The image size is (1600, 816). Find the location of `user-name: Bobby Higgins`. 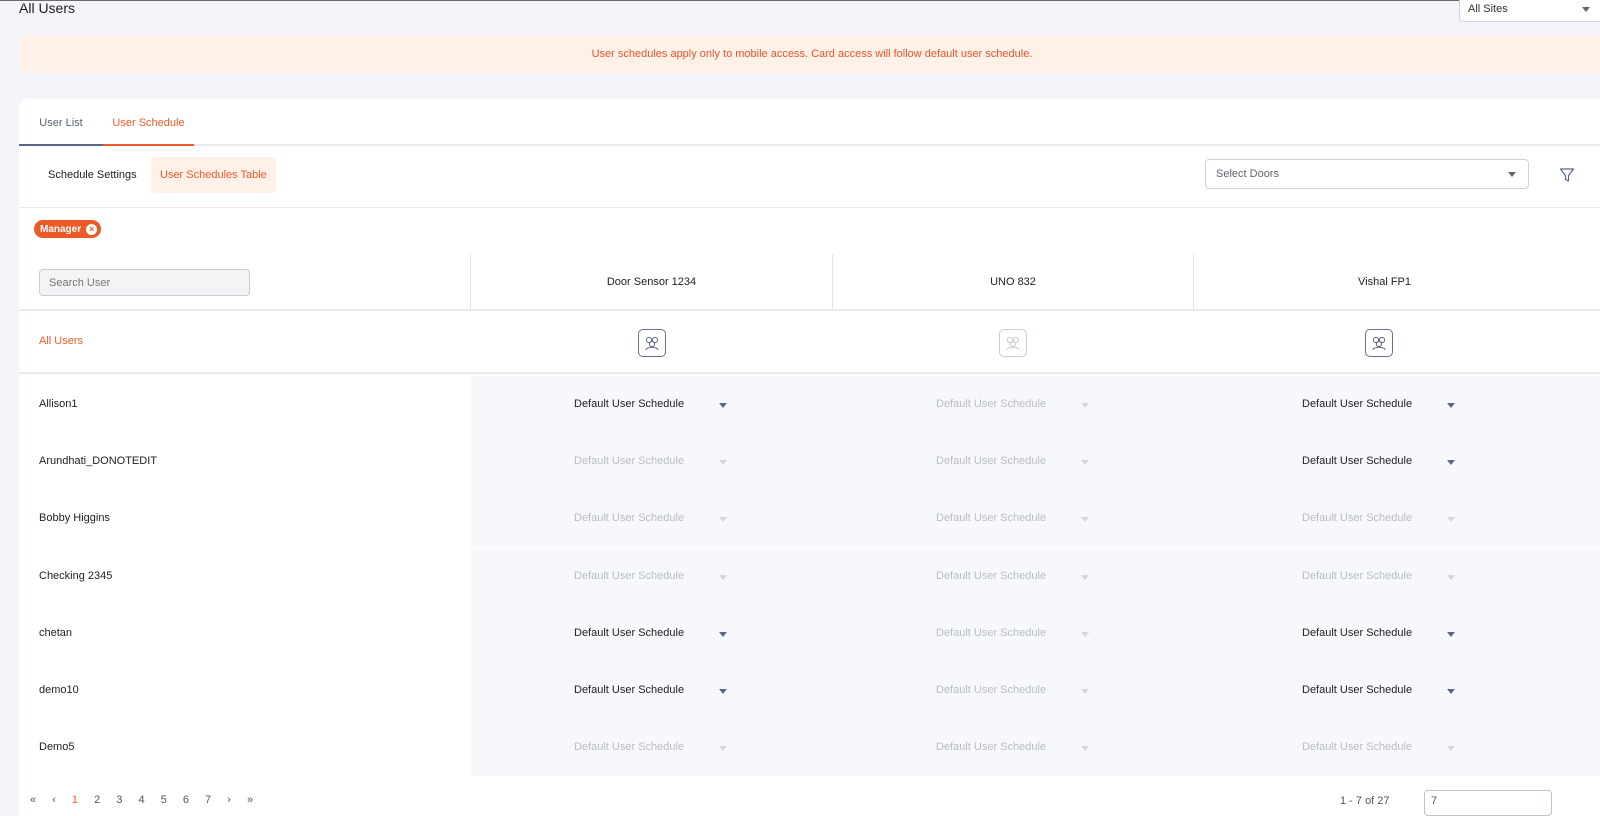

user-name: Bobby Higgins is located at coordinates (245, 519).